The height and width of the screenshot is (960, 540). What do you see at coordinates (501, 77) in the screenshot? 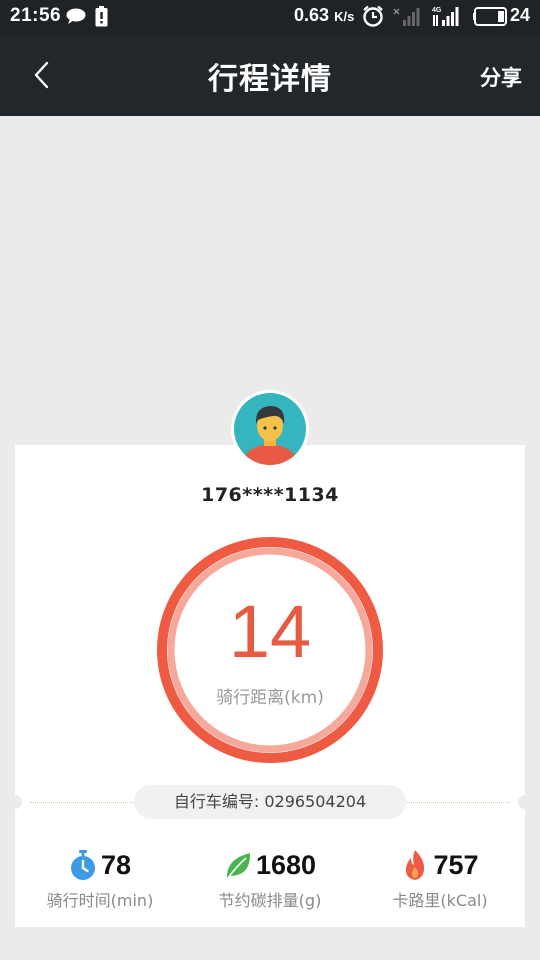
I see `share-button: 分享` at bounding box center [501, 77].